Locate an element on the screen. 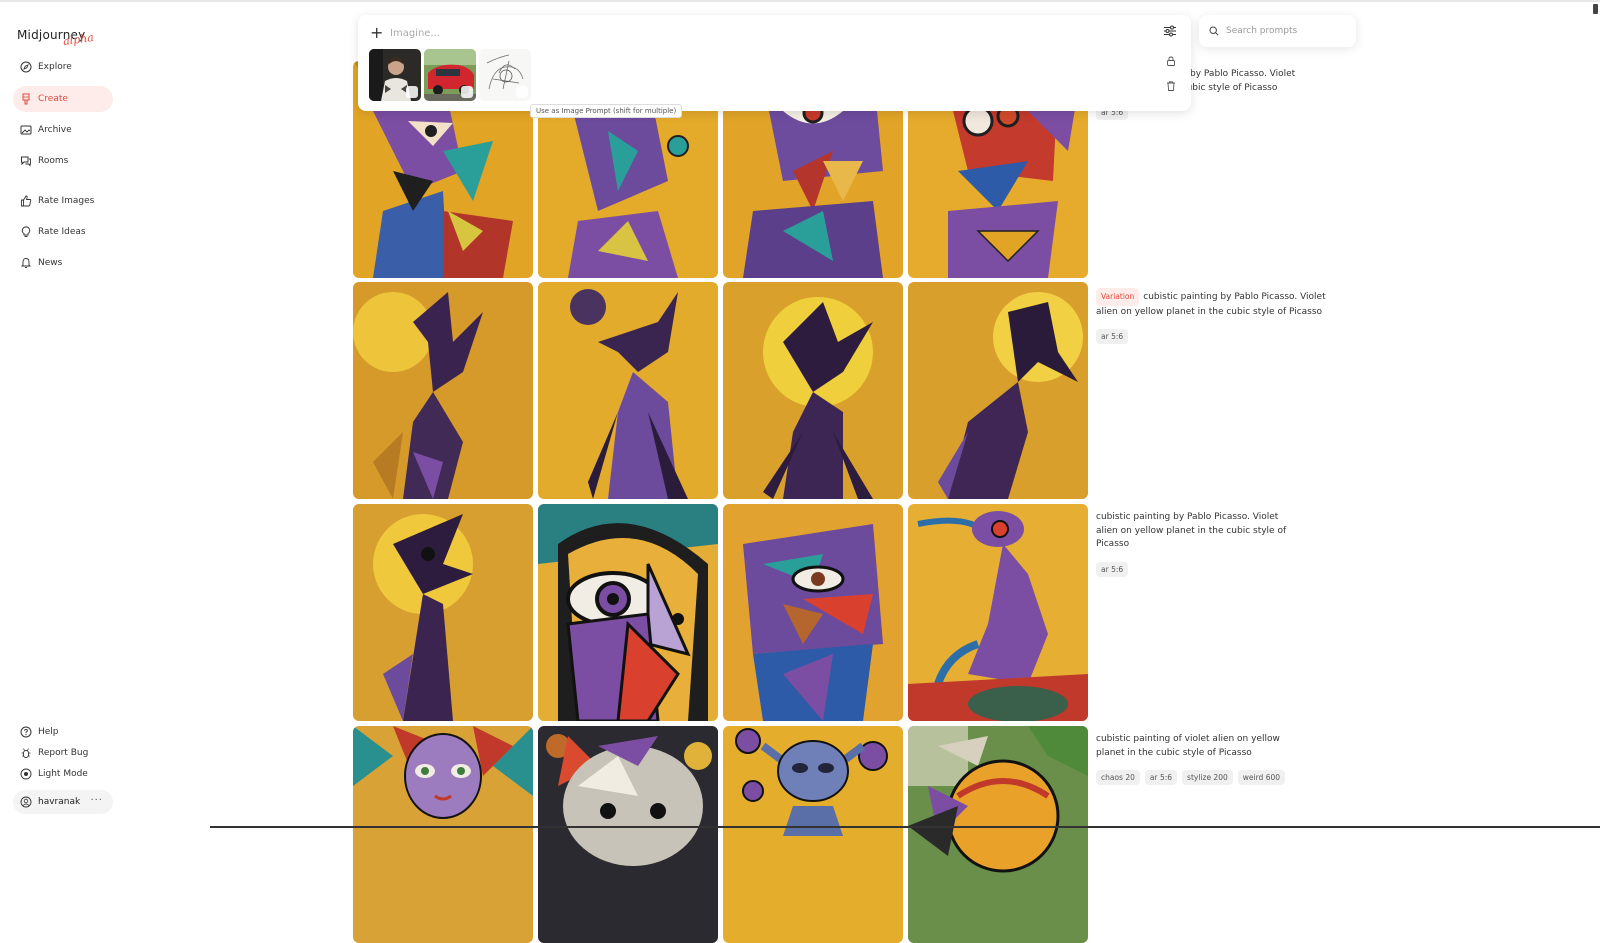  brush-icon is located at coordinates (26, 99).